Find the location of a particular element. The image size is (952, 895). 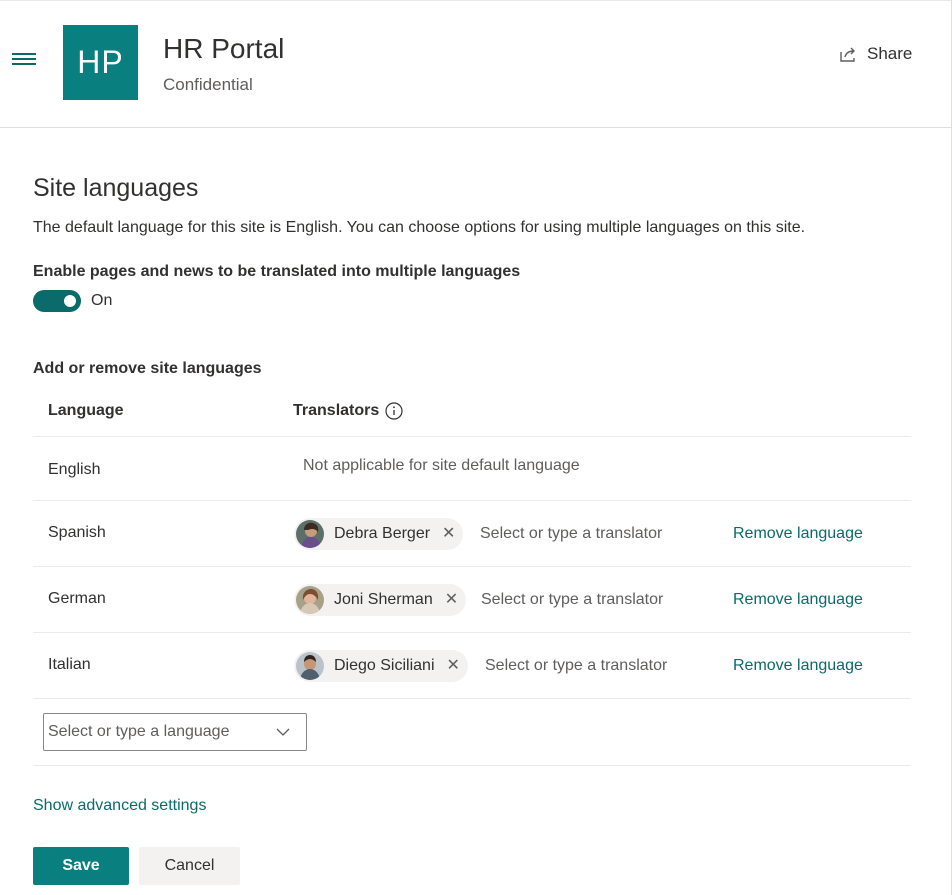

share-button: Share is located at coordinates (875, 54).